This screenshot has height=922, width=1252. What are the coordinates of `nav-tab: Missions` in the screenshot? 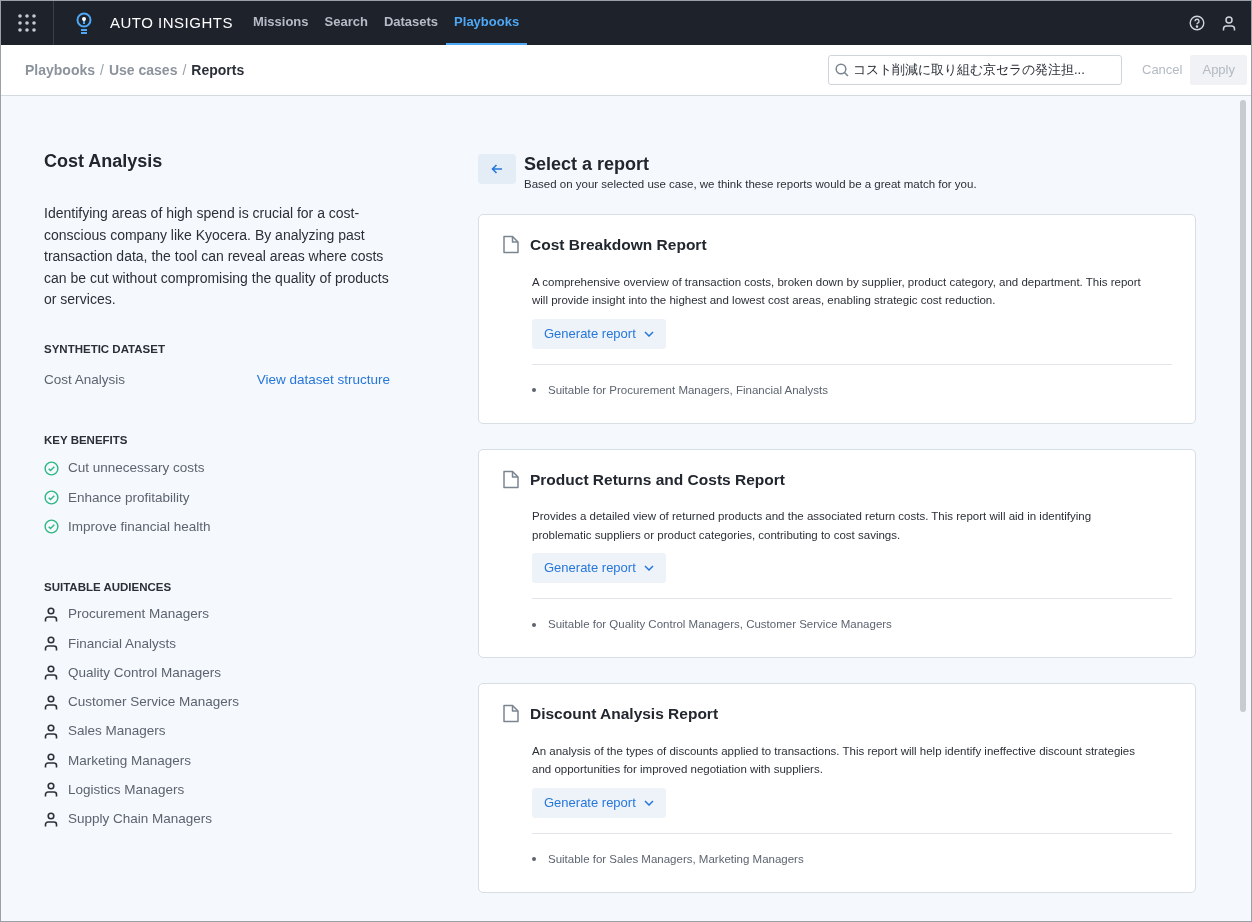 It's located at (280, 23).